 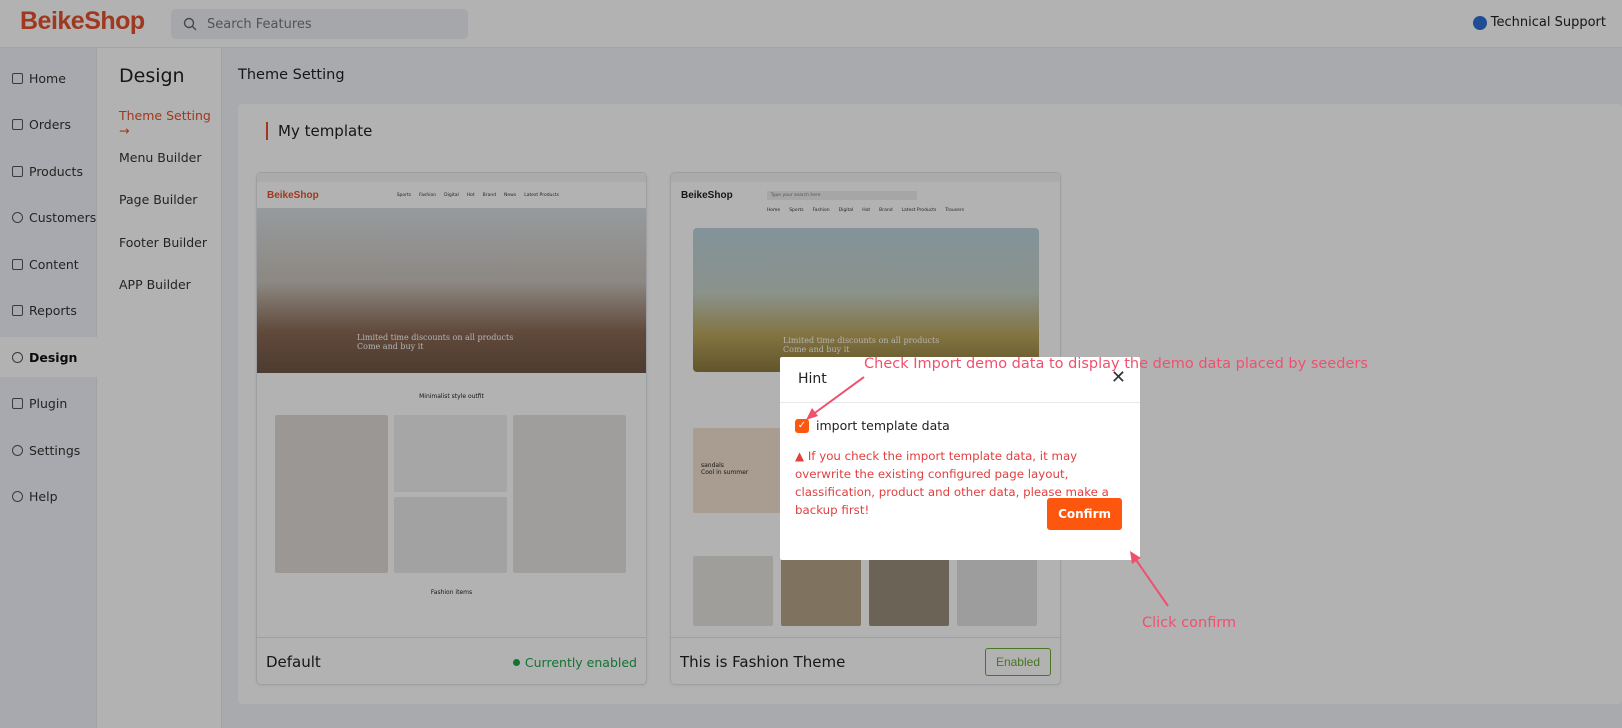 I want to click on arrow-to-confirm-icon, so click(x=1149, y=579).